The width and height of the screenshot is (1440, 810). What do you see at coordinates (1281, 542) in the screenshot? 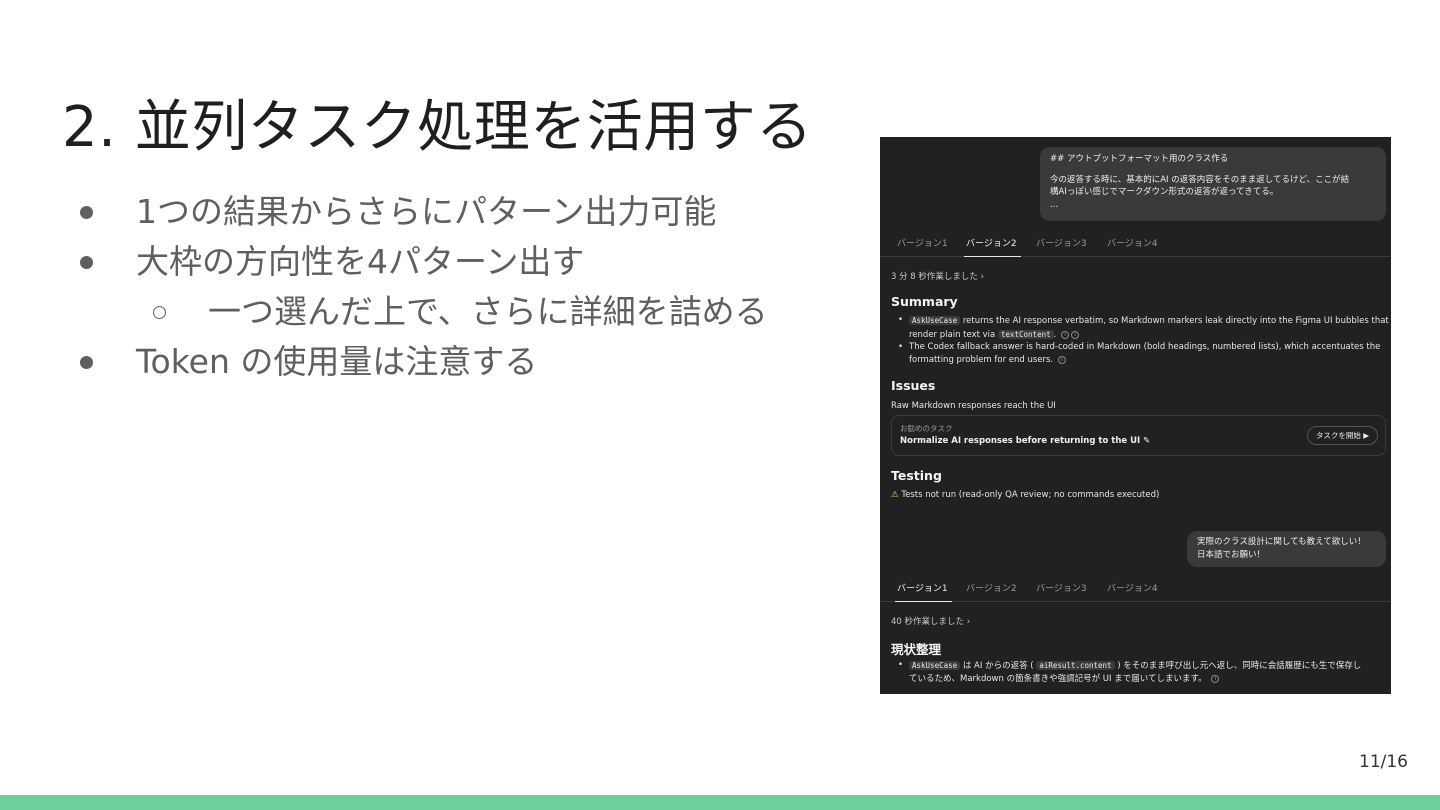
I see `message-line: 実際のクラス設計に関しても教えて欲しい！` at bounding box center [1281, 542].